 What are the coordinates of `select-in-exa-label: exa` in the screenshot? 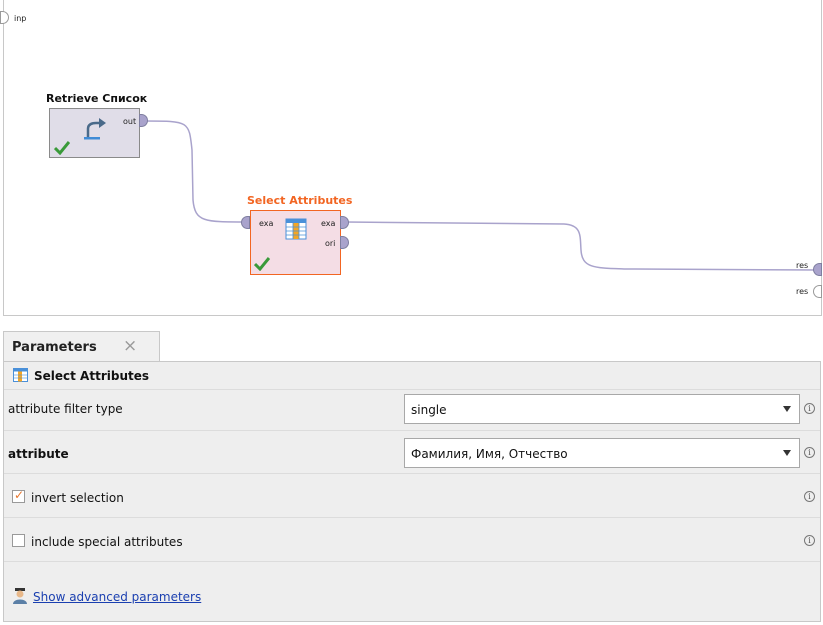 It's located at (266, 223).